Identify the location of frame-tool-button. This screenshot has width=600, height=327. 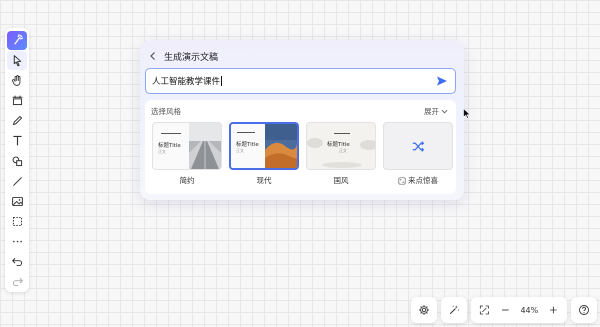
(17, 100).